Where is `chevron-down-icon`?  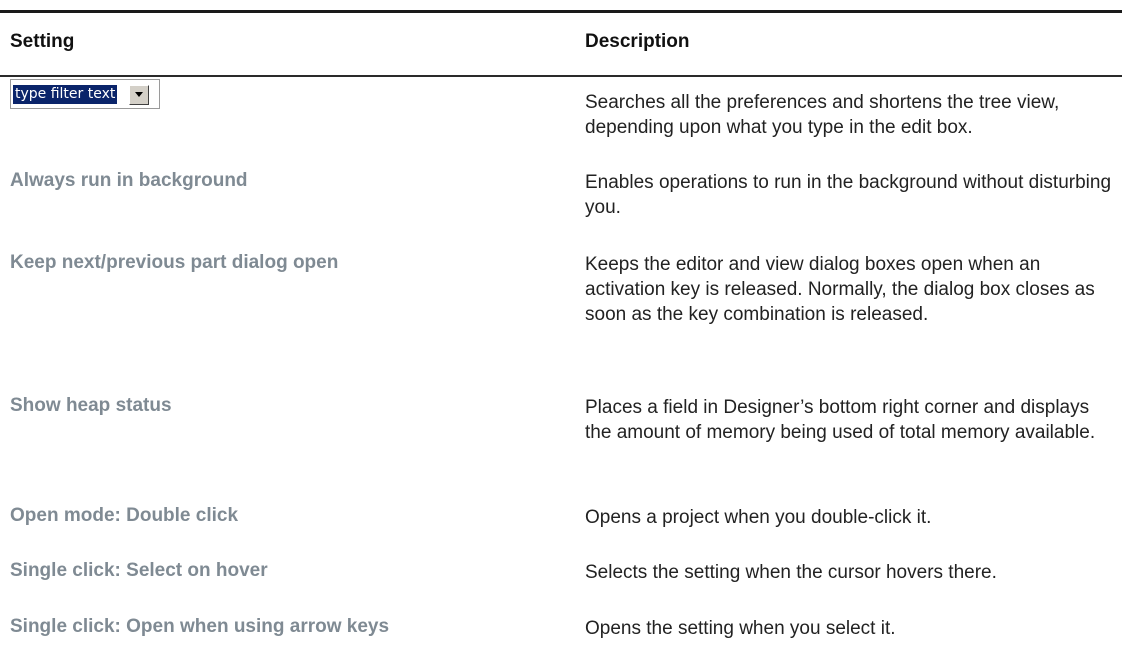 chevron-down-icon is located at coordinates (139, 94).